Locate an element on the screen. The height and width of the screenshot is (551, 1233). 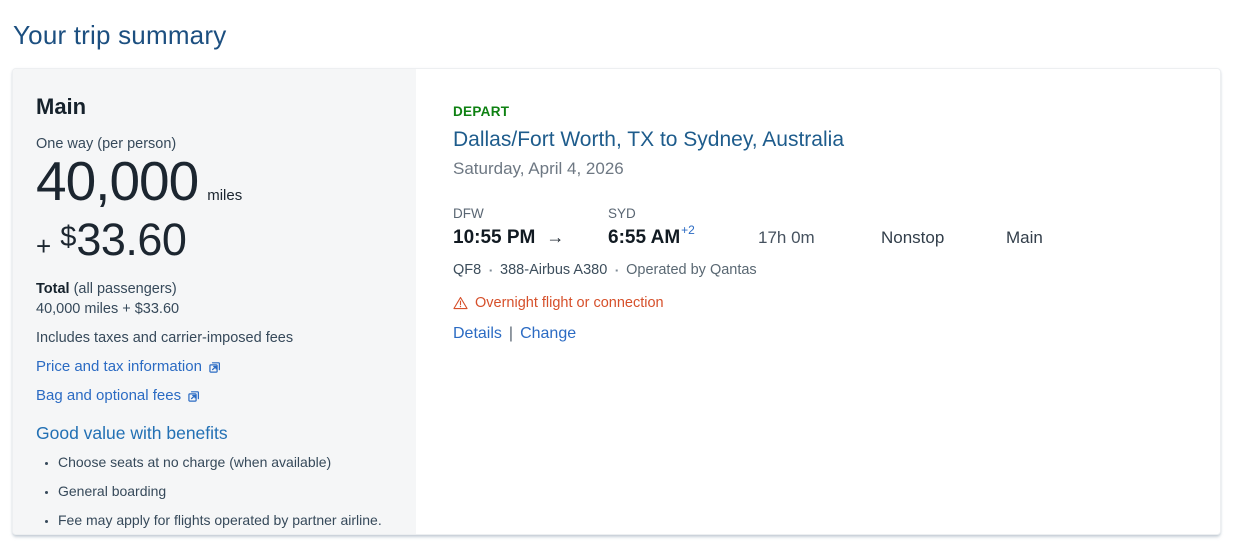
miles-price: 40,000 miles is located at coordinates (213, 181).